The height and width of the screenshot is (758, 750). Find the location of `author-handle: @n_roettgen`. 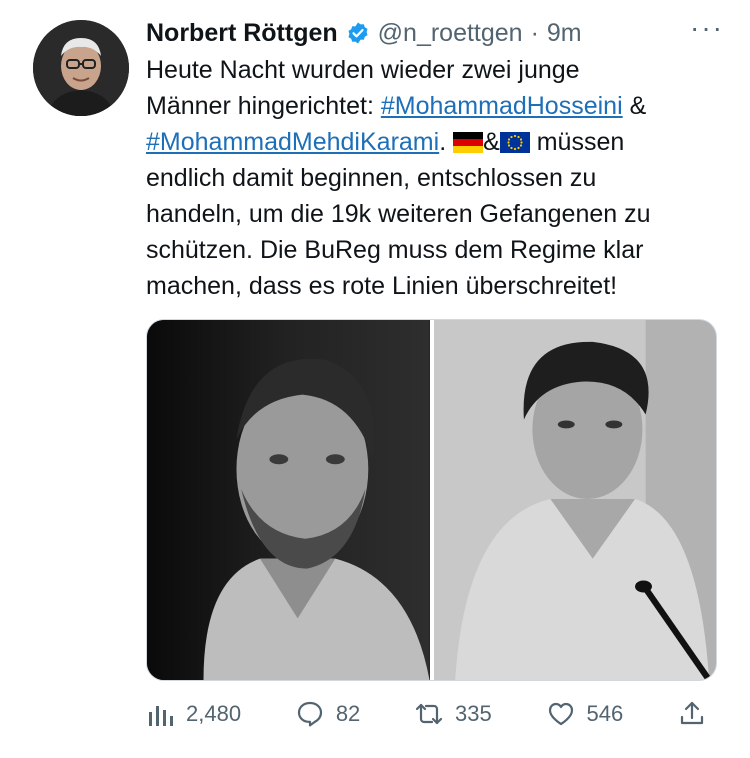

author-handle: @n_roettgen is located at coordinates (450, 33).